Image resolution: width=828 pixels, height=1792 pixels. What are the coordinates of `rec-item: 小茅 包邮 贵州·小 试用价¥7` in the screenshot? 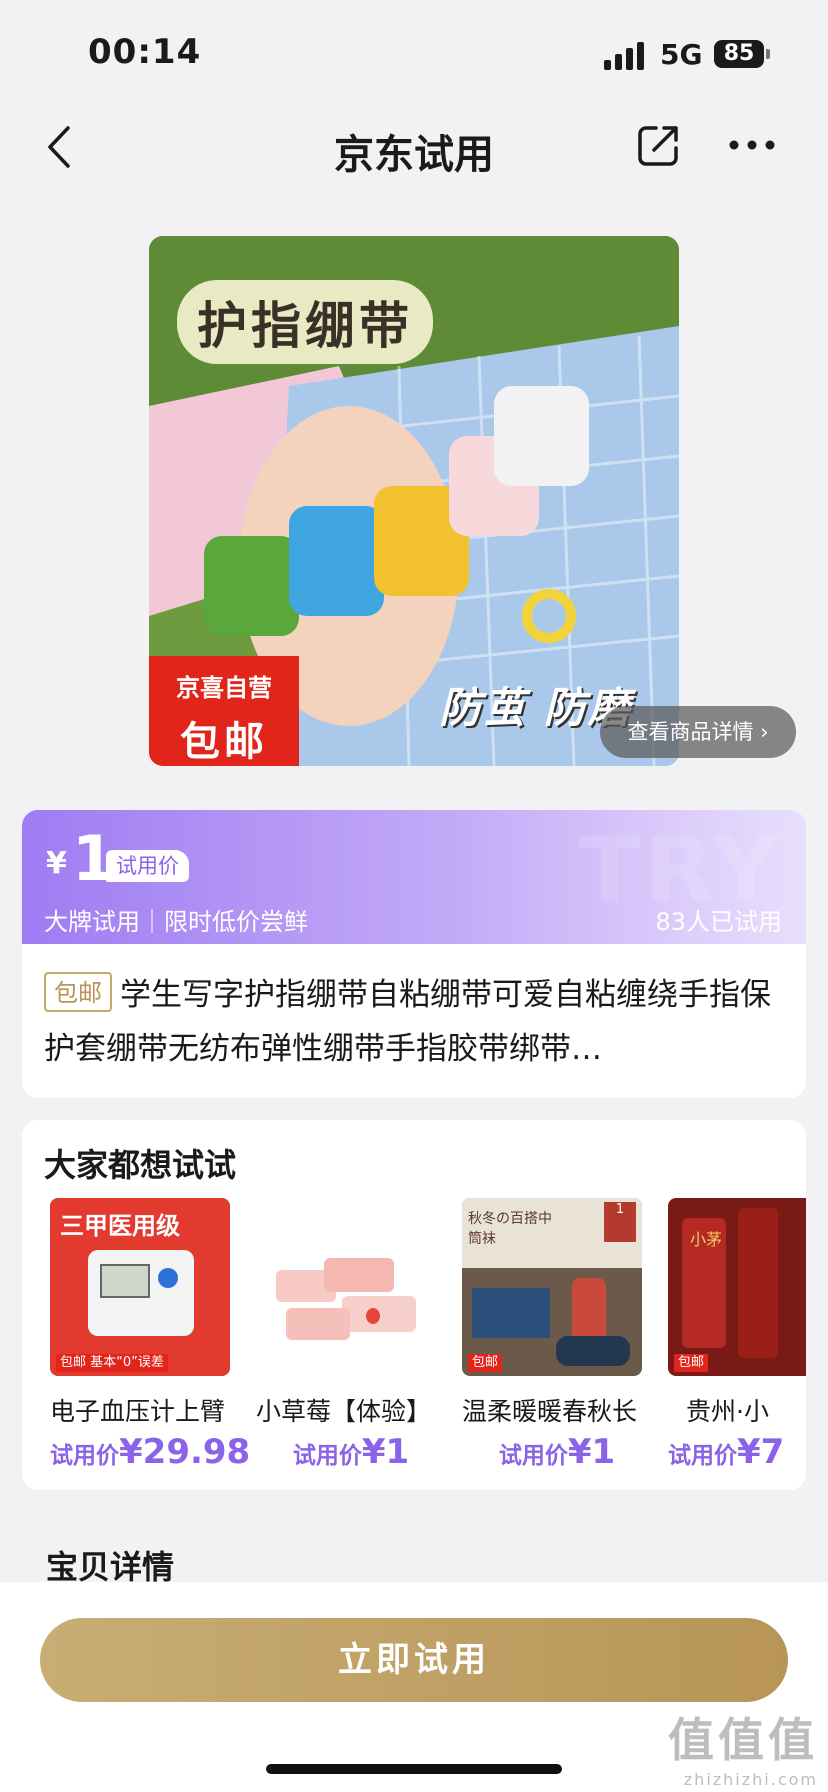 It's located at (737, 1338).